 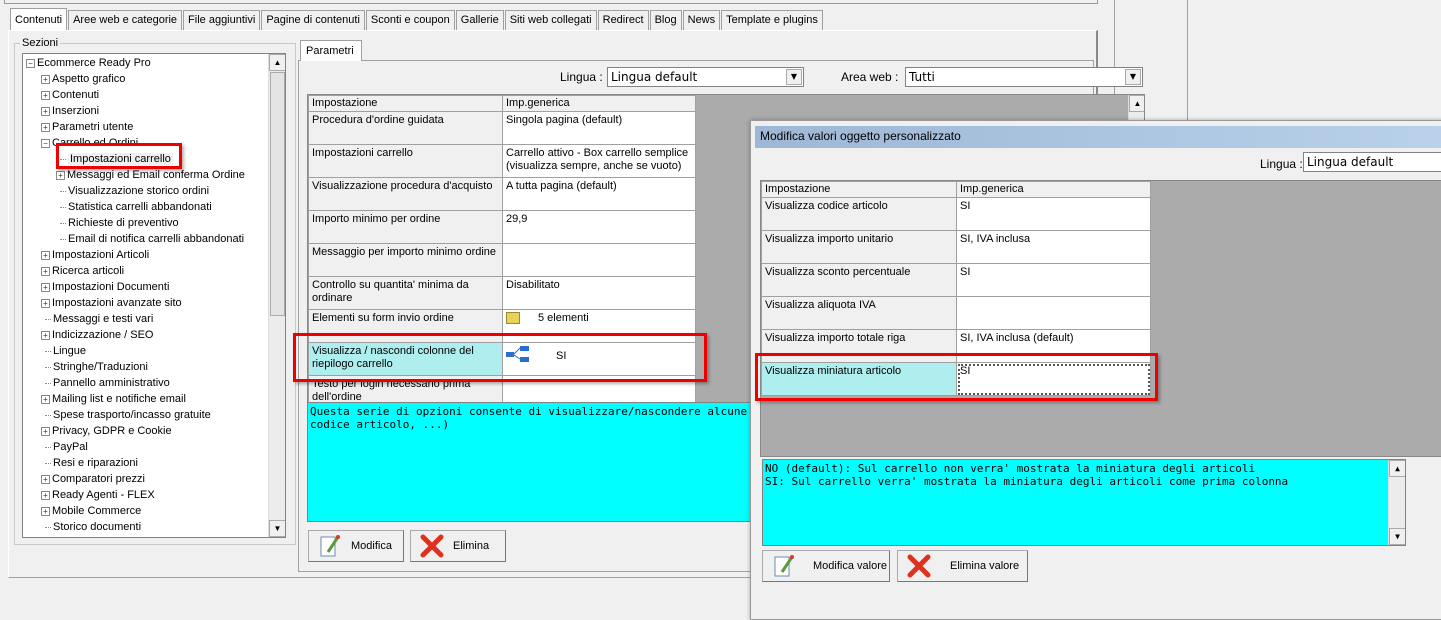 I want to click on tree-item: Messaggi e testi vari, so click(x=97, y=319).